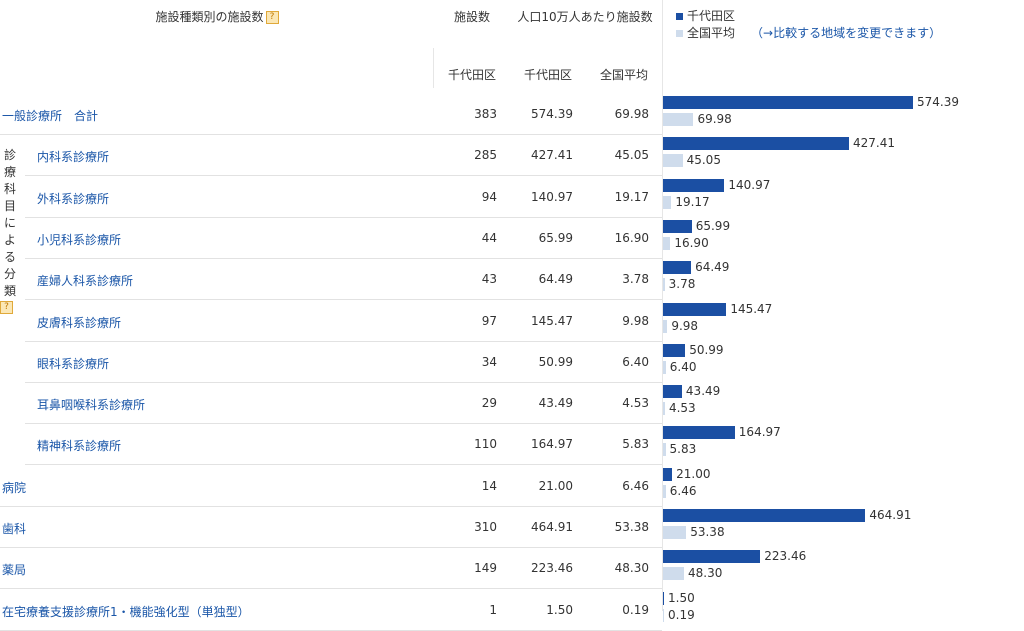 The height and width of the screenshot is (631, 1024). What do you see at coordinates (874, 143) in the screenshot?
I see `region-bar-label: 427.41` at bounding box center [874, 143].